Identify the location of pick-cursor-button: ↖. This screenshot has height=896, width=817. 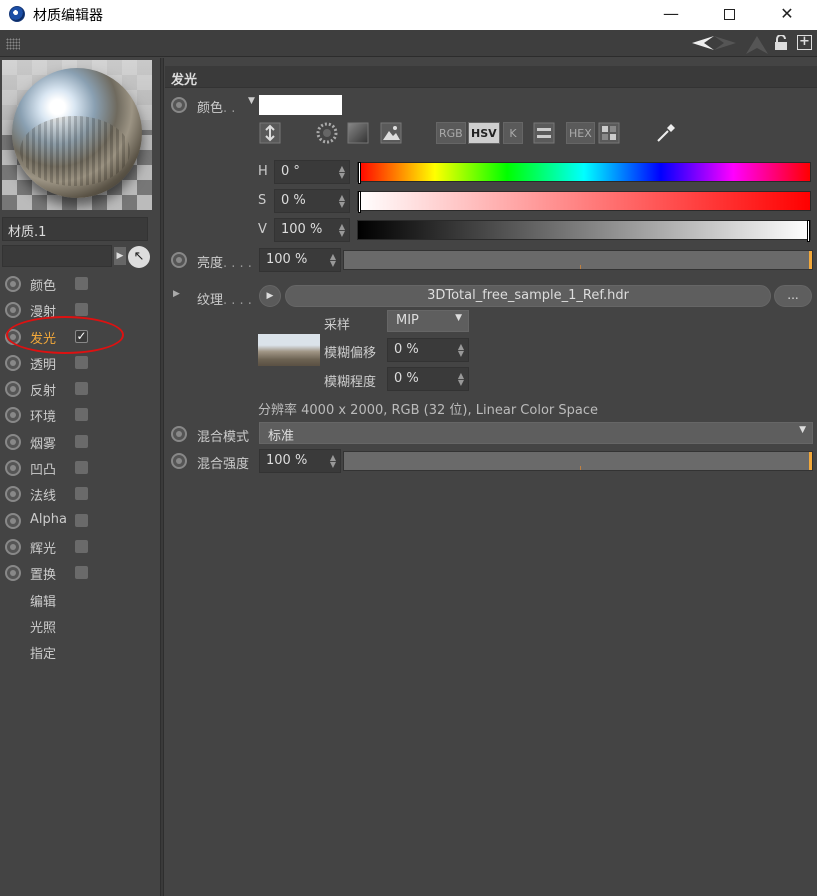
(139, 257).